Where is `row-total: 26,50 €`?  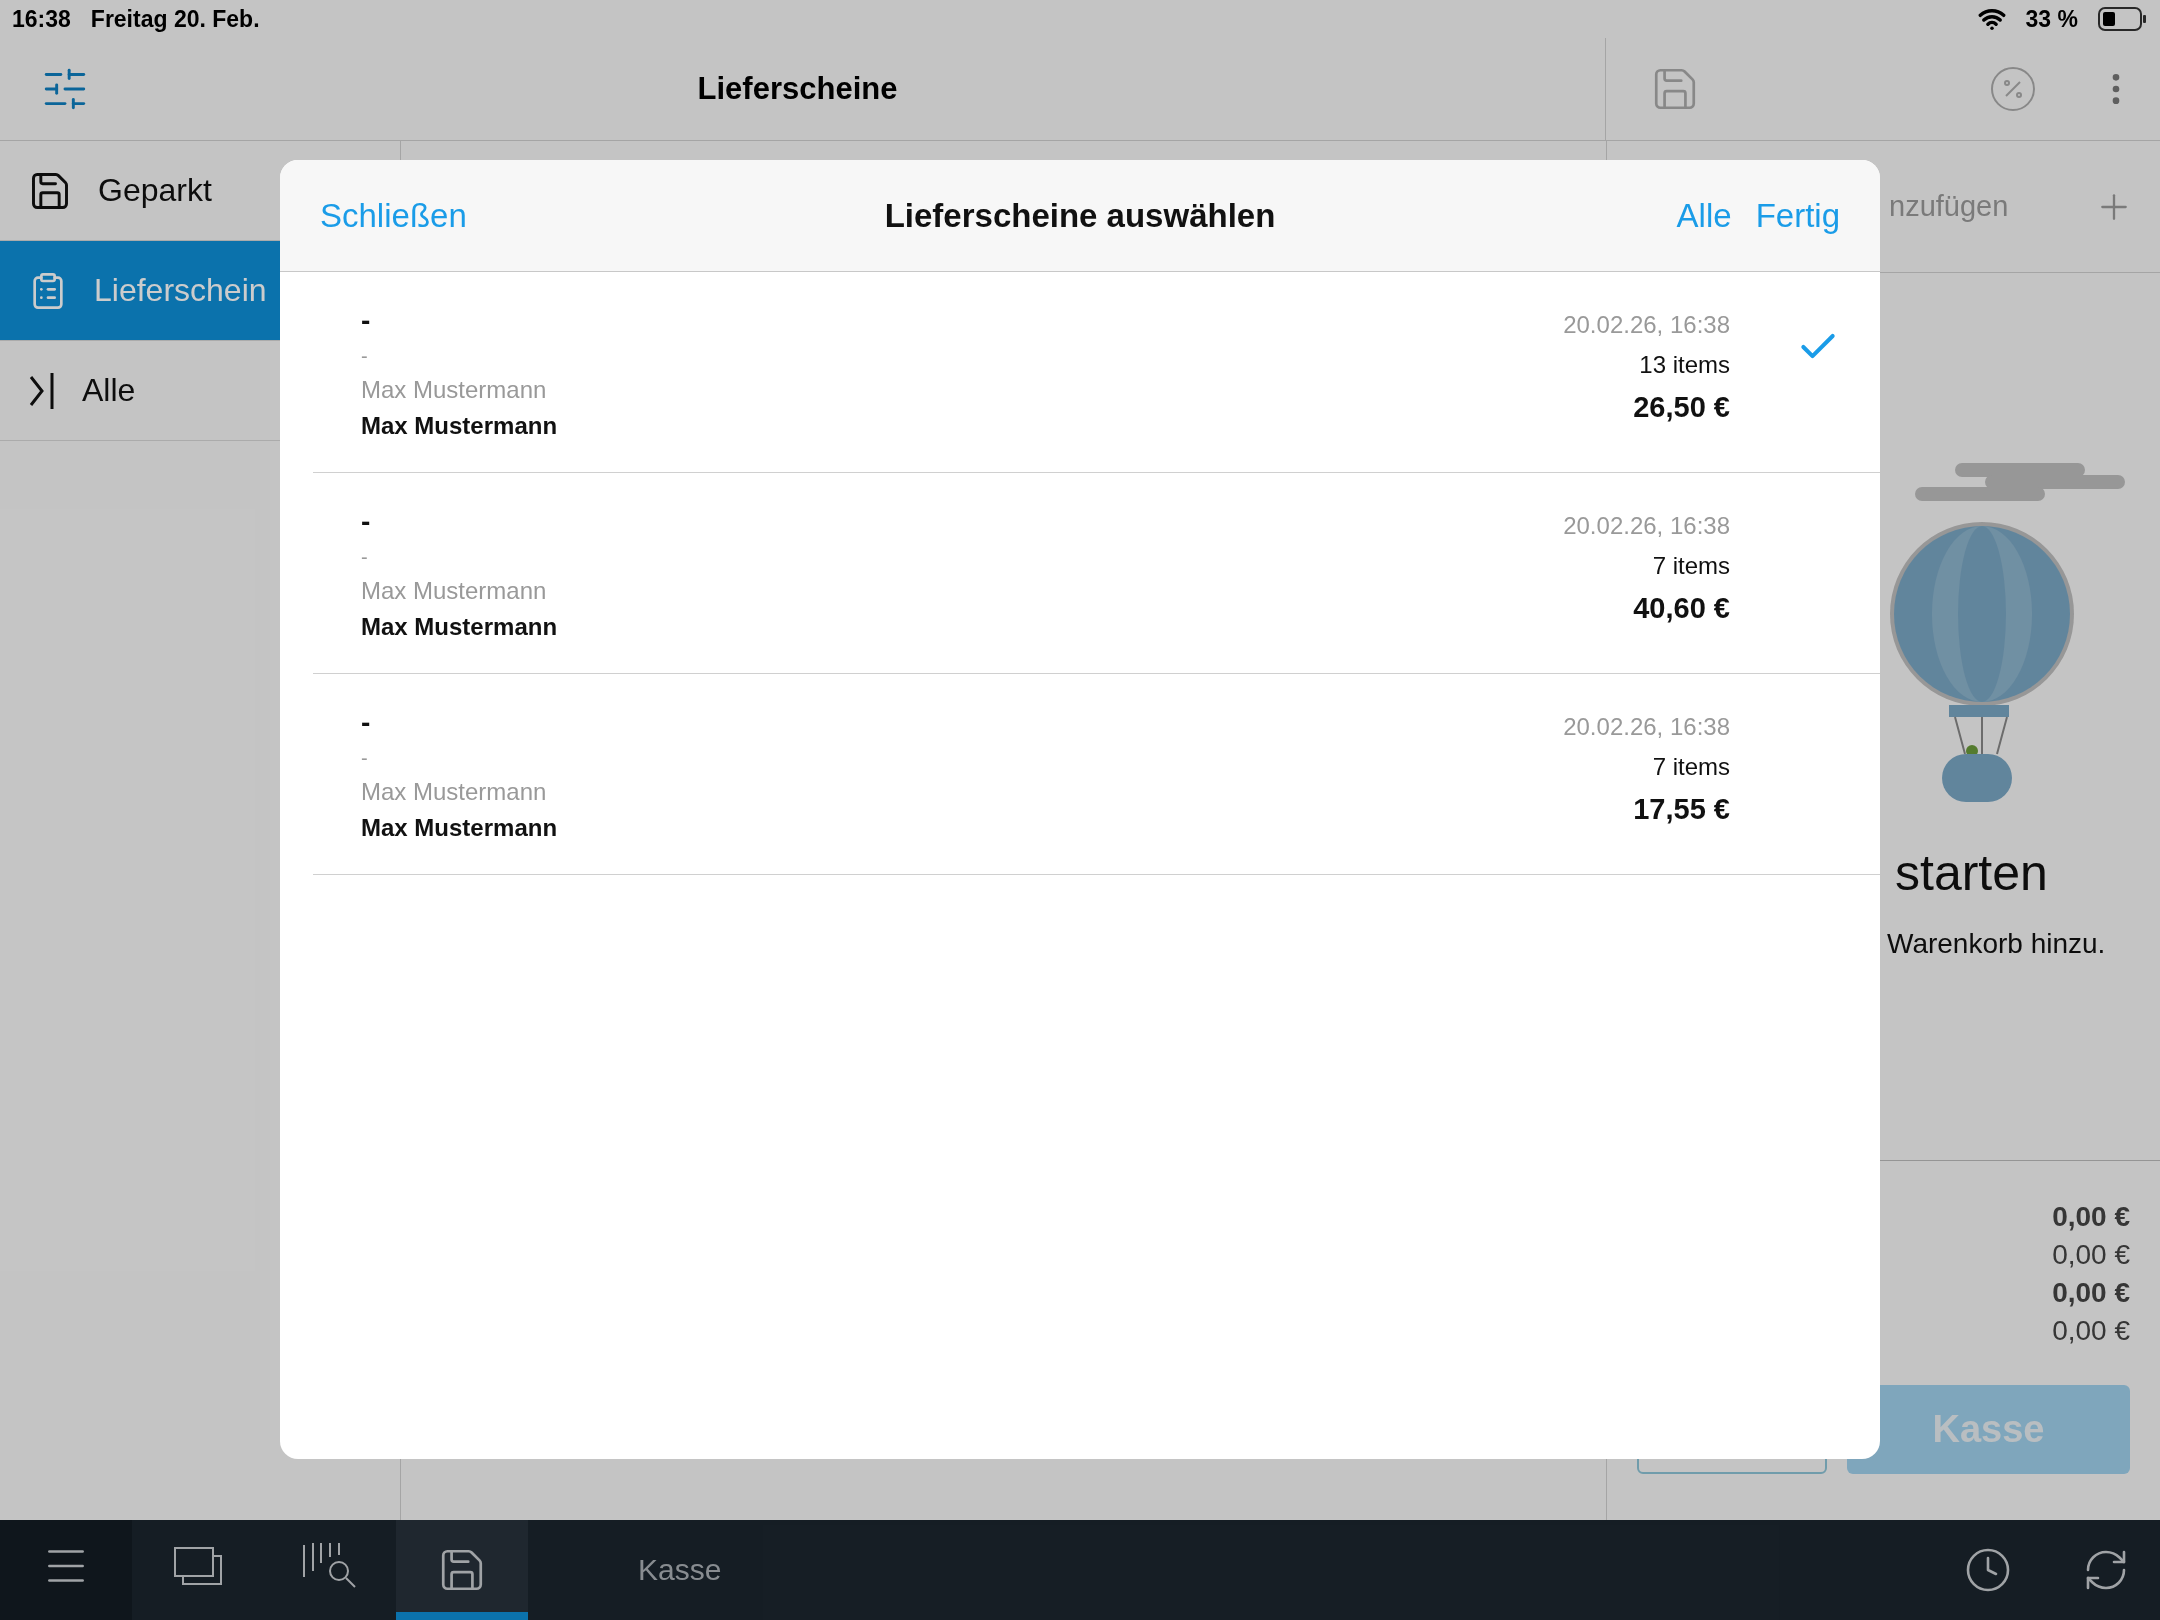 row-total: 26,50 € is located at coordinates (1681, 407).